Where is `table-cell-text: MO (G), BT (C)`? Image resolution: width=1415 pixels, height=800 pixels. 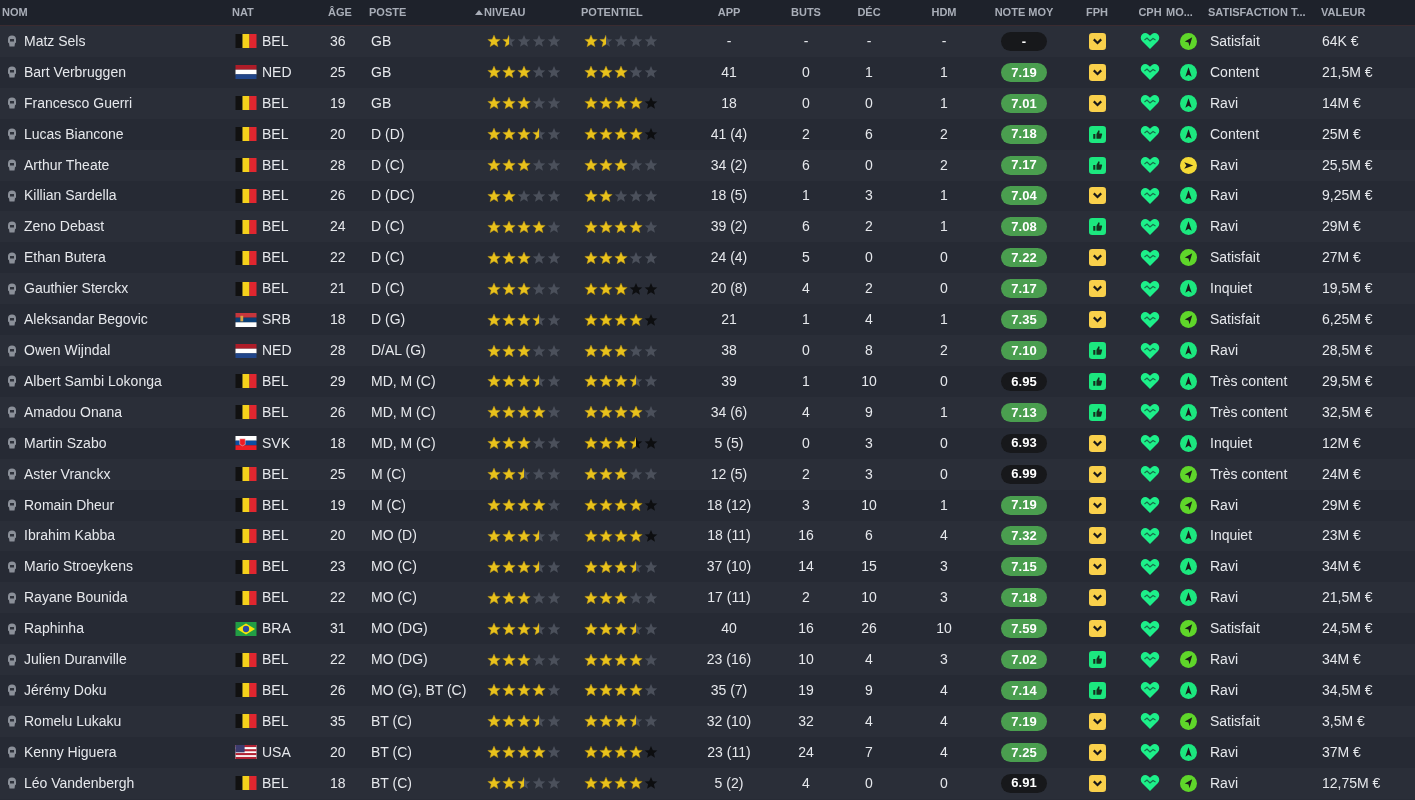
table-cell-text: MO (G), BT (C) is located at coordinates (419, 690).